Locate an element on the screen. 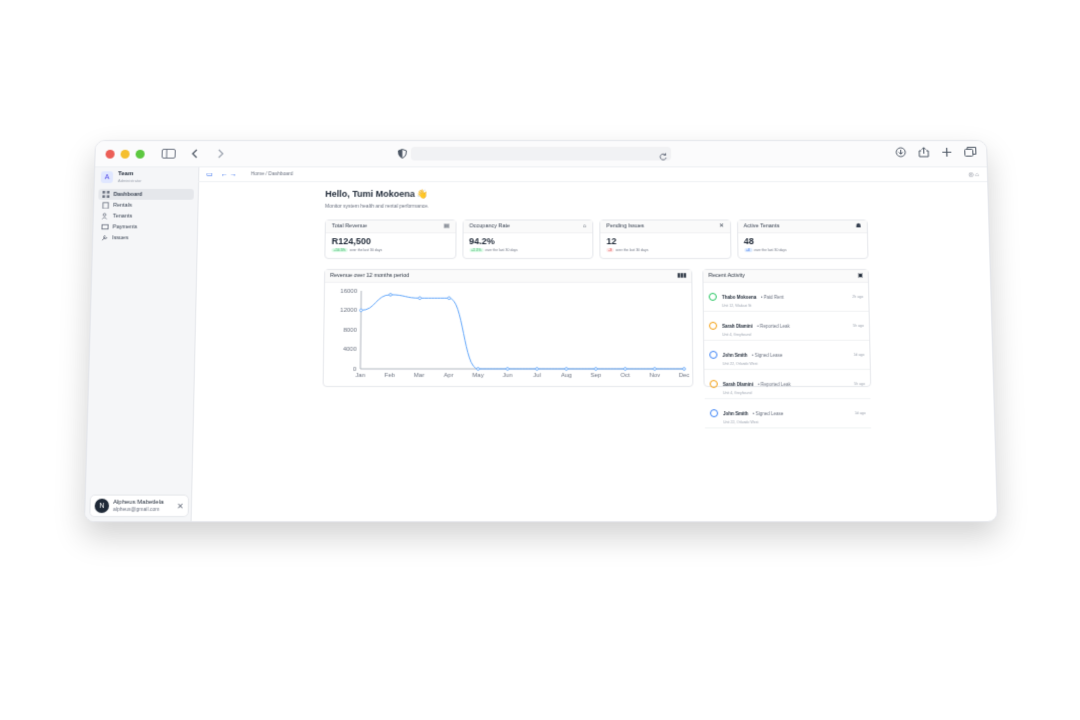 This screenshot has width=1080, height=720. y-tick-label: 4000 is located at coordinates (350, 350).